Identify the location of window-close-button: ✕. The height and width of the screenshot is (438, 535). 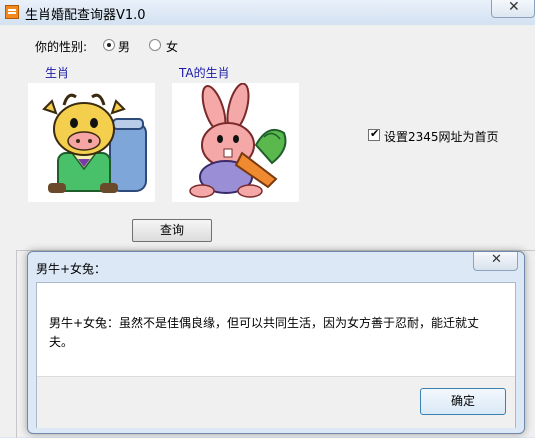
(513, 9).